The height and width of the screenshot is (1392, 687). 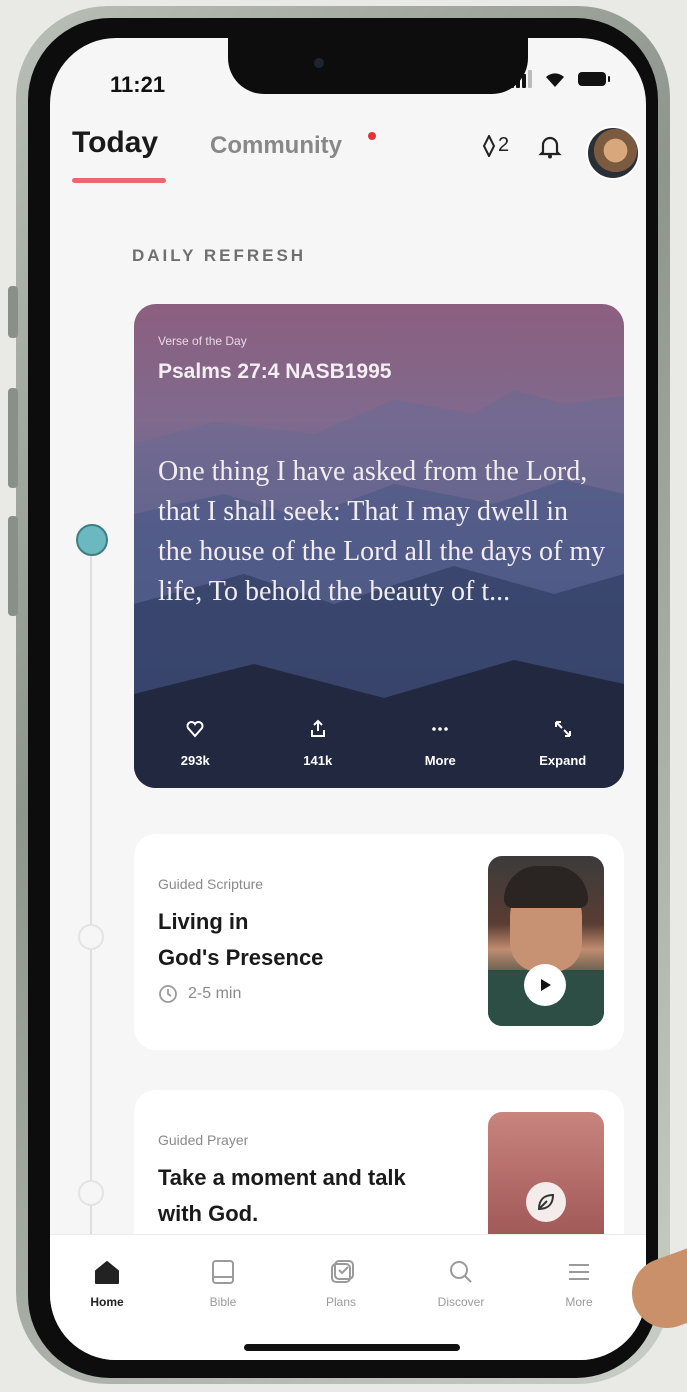 What do you see at coordinates (92, 540) in the screenshot?
I see `timeline-dot-active` at bounding box center [92, 540].